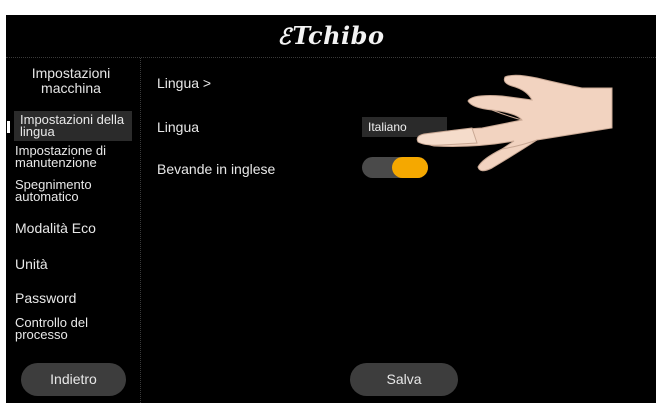 The image size is (663, 405). Describe the element at coordinates (74, 298) in the screenshot. I see `sidebar-item-password: Password` at that location.